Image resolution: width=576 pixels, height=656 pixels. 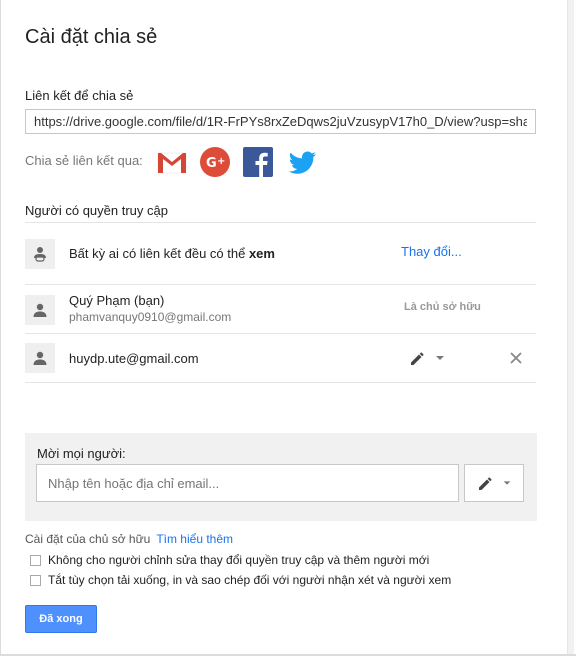 What do you see at coordinates (35, 580) in the screenshot?
I see `disable-download-checkbox` at bounding box center [35, 580].